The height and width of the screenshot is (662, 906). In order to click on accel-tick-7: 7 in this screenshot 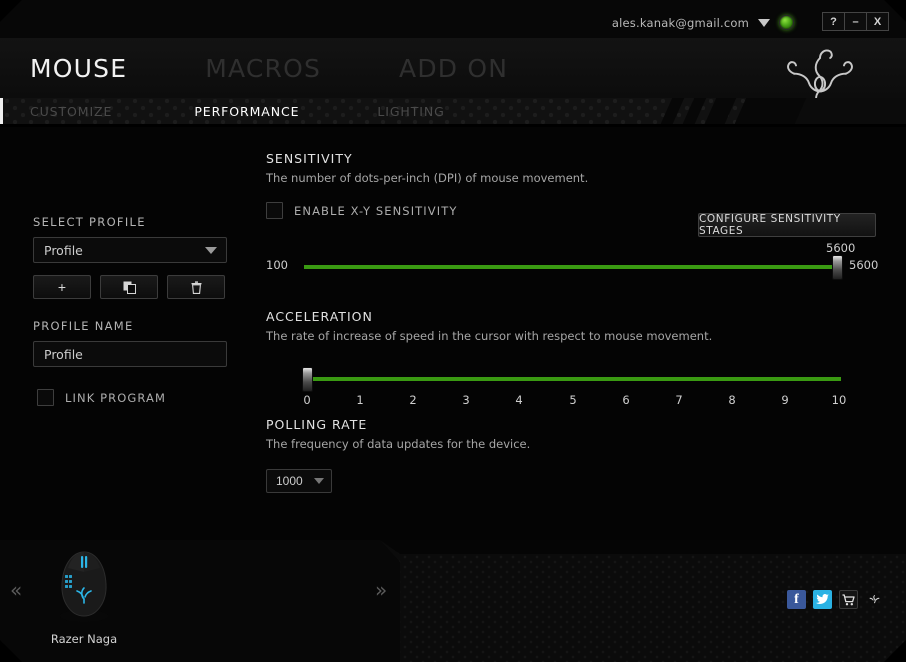, I will do `click(679, 400)`.